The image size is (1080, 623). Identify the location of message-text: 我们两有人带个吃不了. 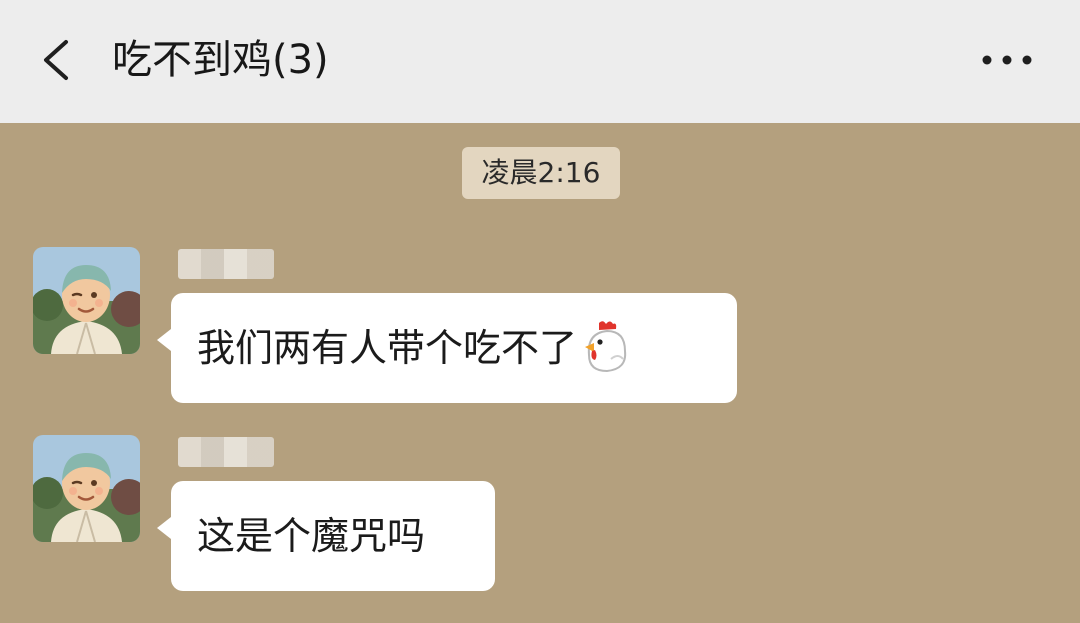
(387, 348).